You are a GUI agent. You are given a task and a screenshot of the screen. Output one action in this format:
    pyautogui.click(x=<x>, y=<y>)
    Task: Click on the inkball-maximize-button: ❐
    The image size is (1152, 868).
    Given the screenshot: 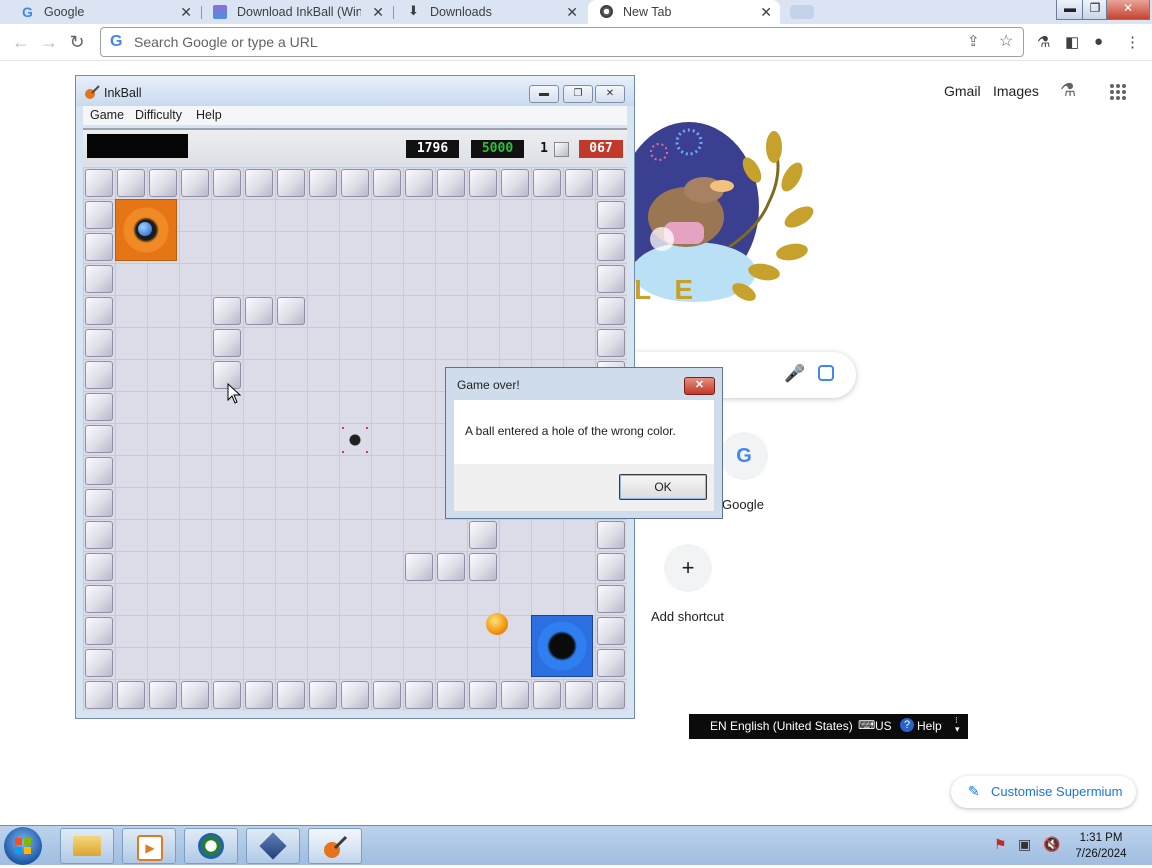 What is the action you would take?
    pyautogui.click(x=578, y=94)
    